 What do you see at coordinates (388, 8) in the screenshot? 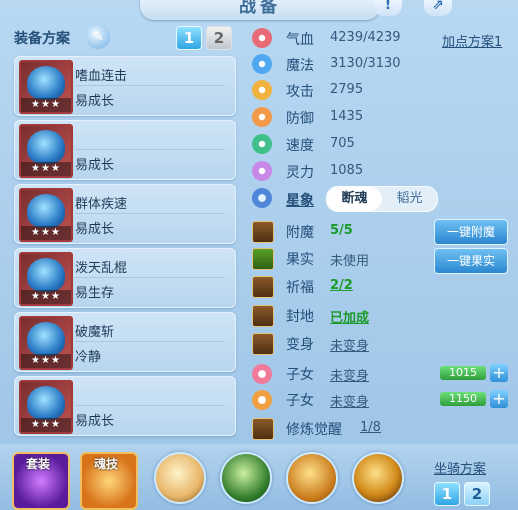
I see `help-icon: !` at bounding box center [388, 8].